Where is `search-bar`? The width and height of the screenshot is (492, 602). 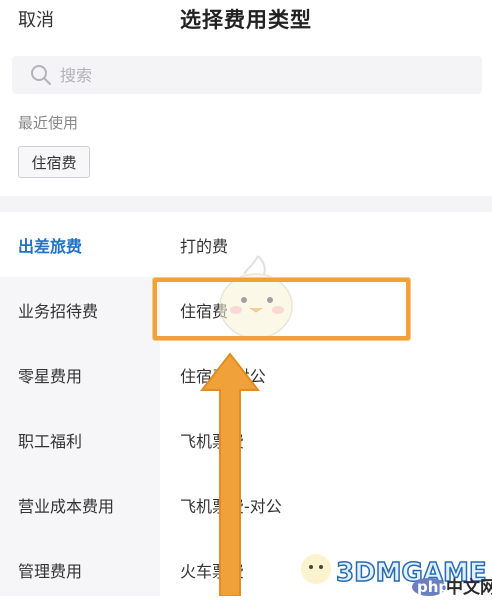
search-bar is located at coordinates (247, 75).